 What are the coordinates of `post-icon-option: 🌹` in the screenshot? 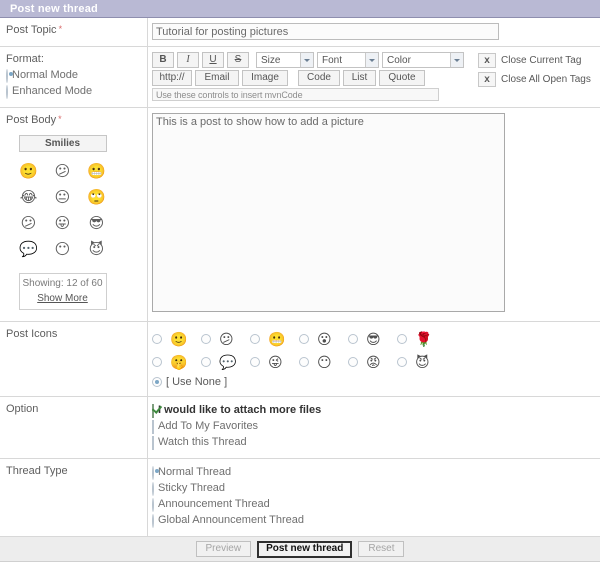 It's located at (421, 338).